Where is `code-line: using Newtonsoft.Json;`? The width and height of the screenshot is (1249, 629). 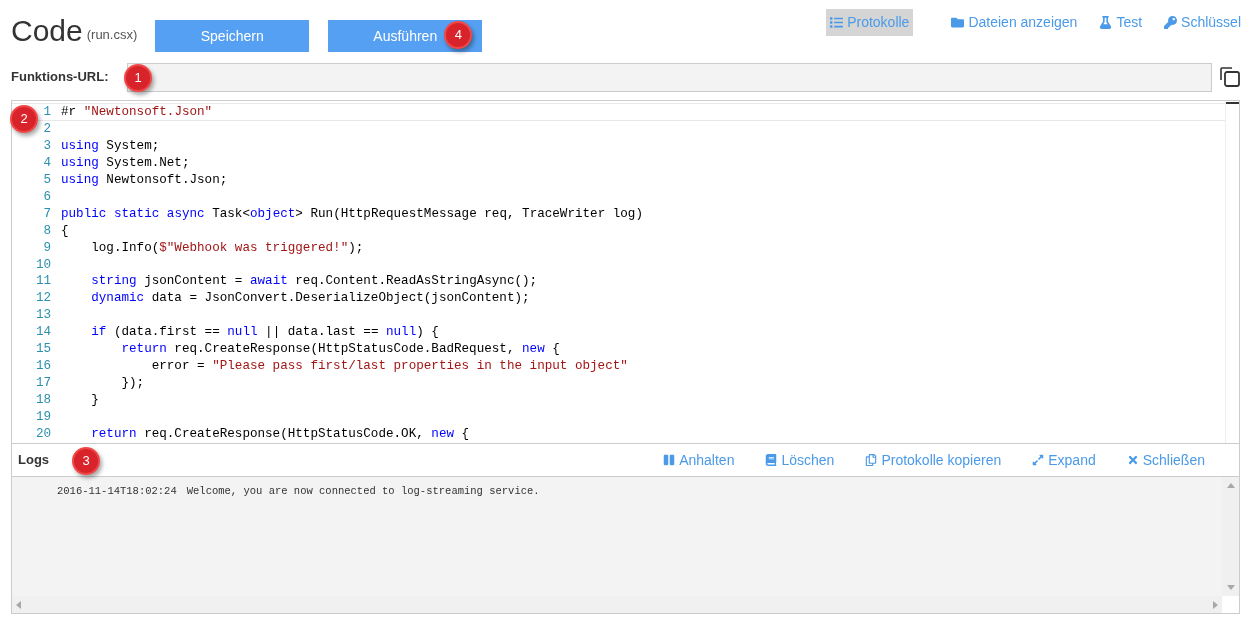
code-line: using Newtonsoft.Json; is located at coordinates (144, 180).